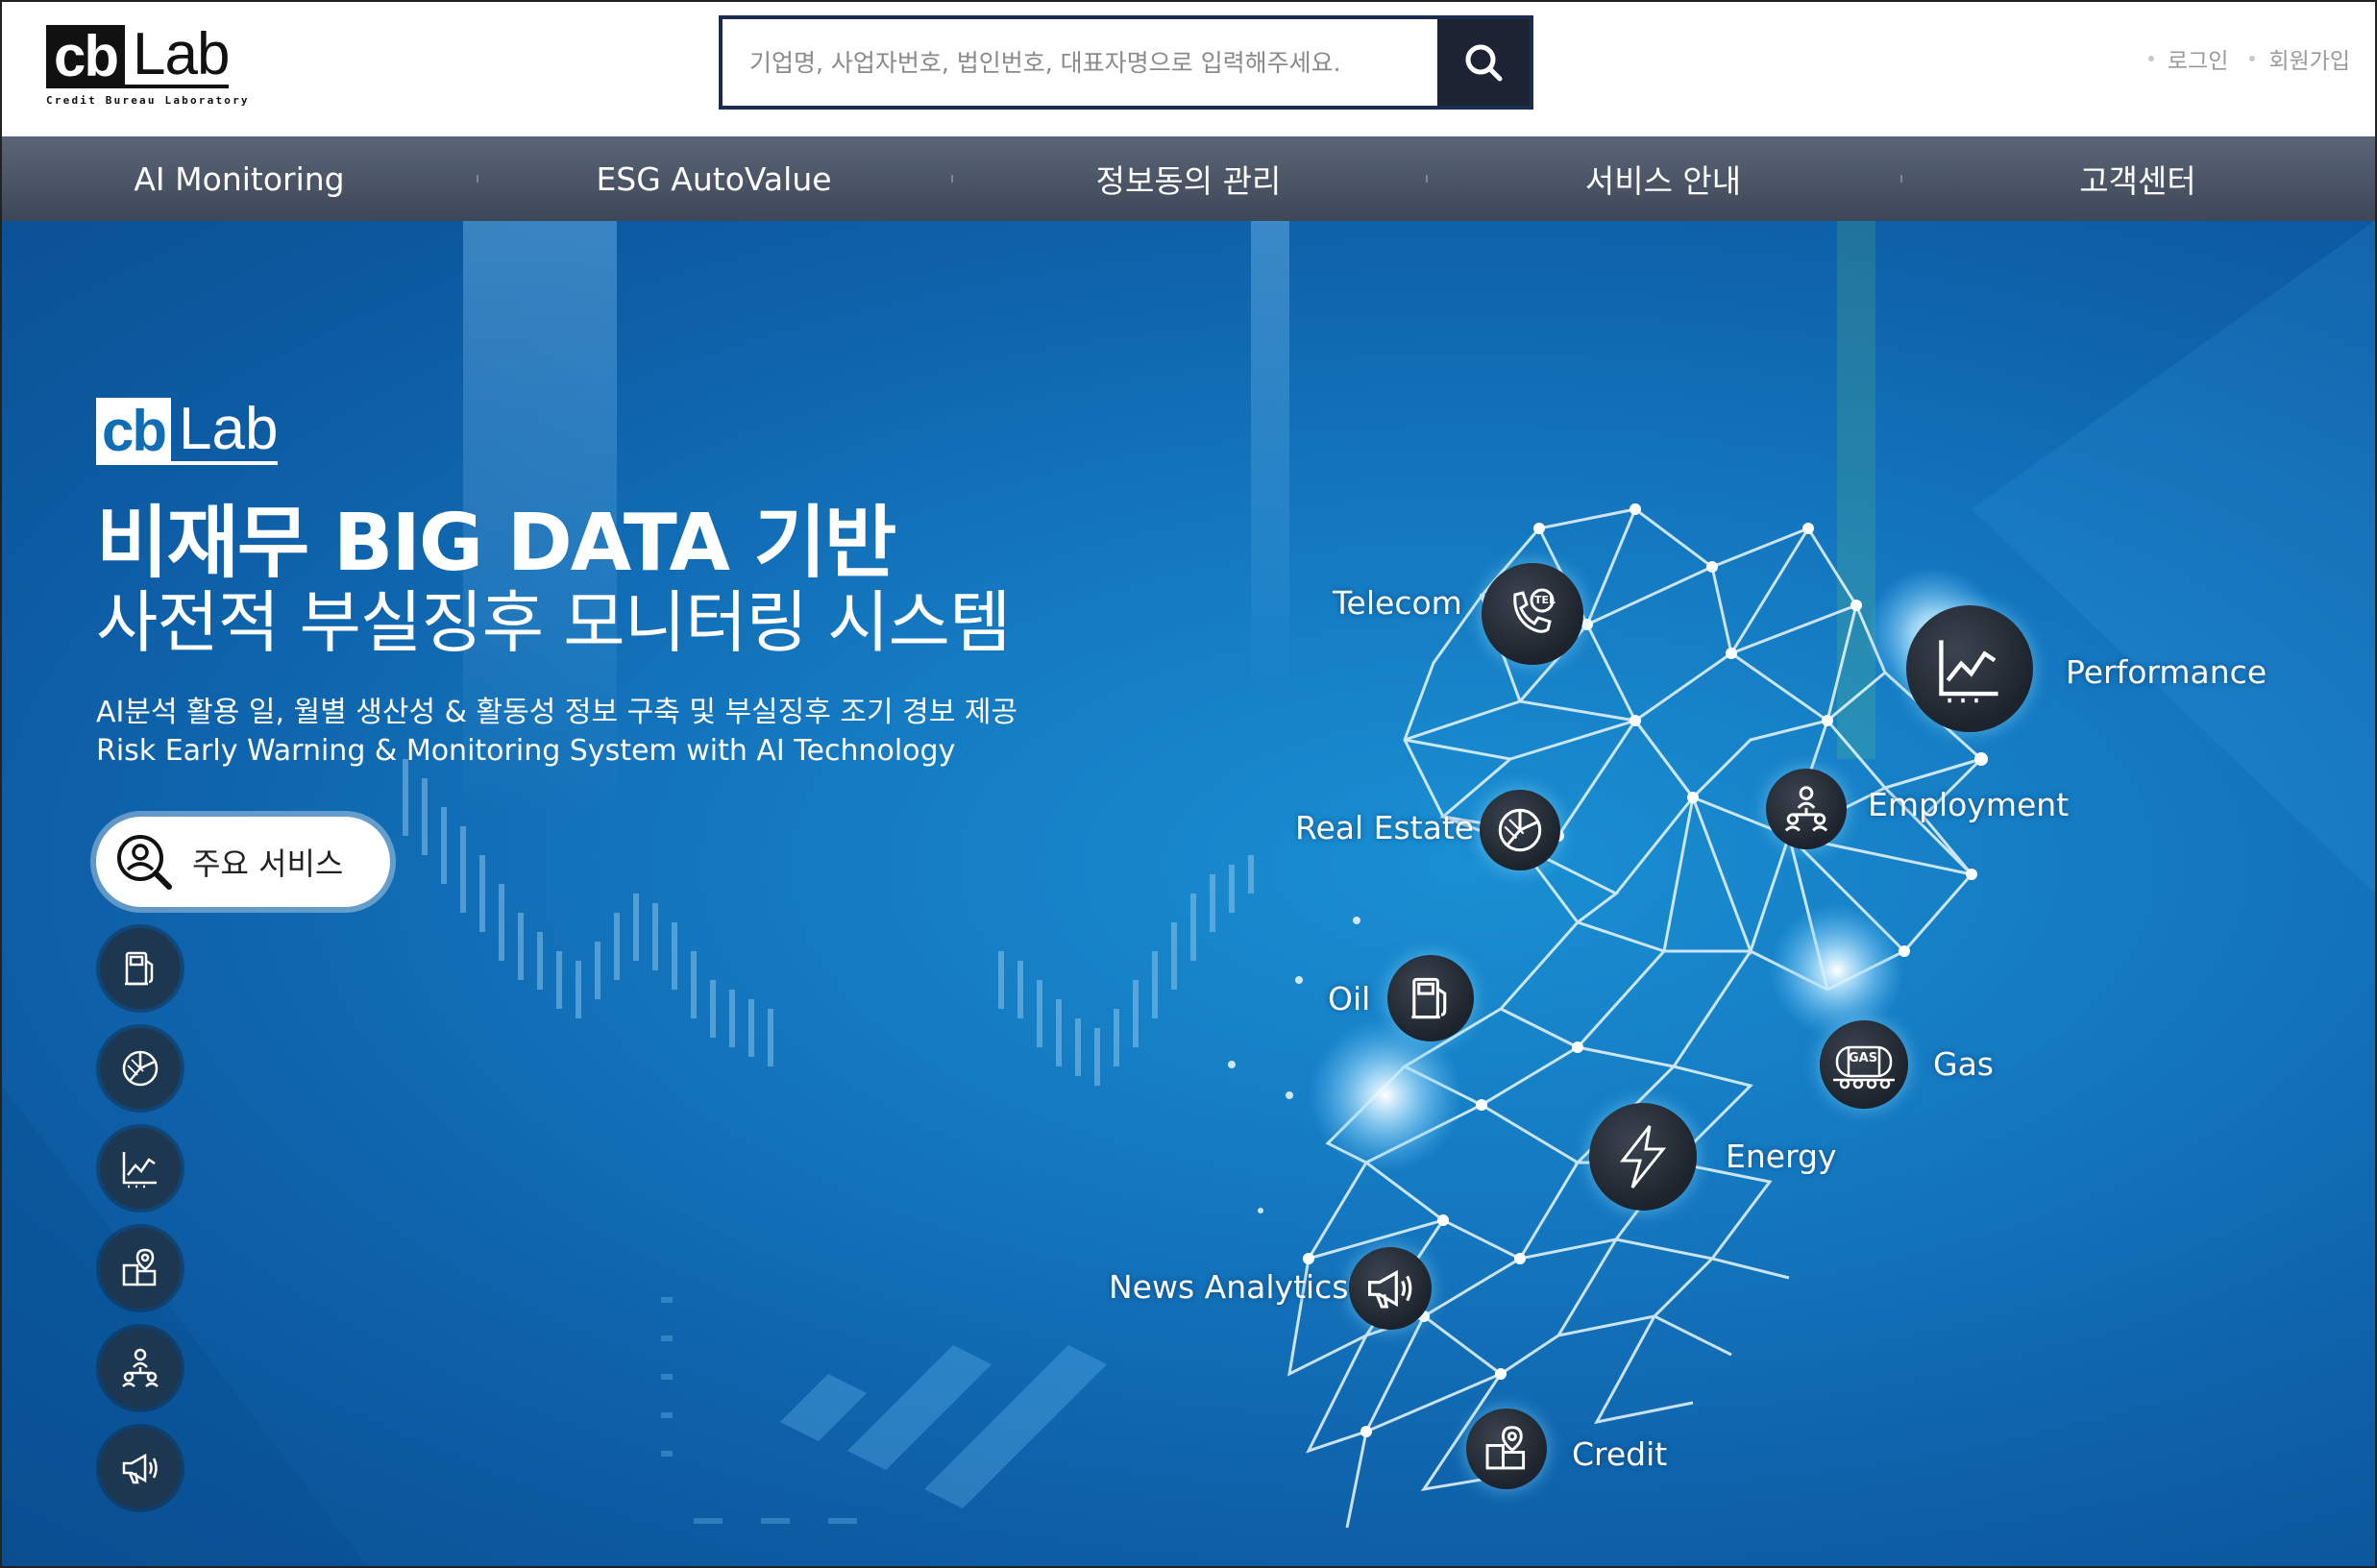  I want to click on auth-links: 로그인 회원가입, so click(2248, 59).